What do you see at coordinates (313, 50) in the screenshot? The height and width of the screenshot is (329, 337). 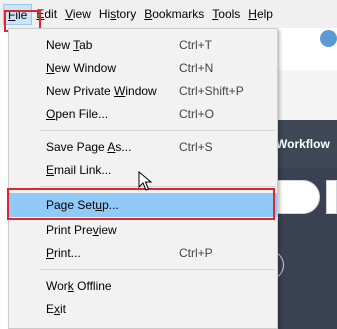 I see `background-accent` at bounding box center [313, 50].